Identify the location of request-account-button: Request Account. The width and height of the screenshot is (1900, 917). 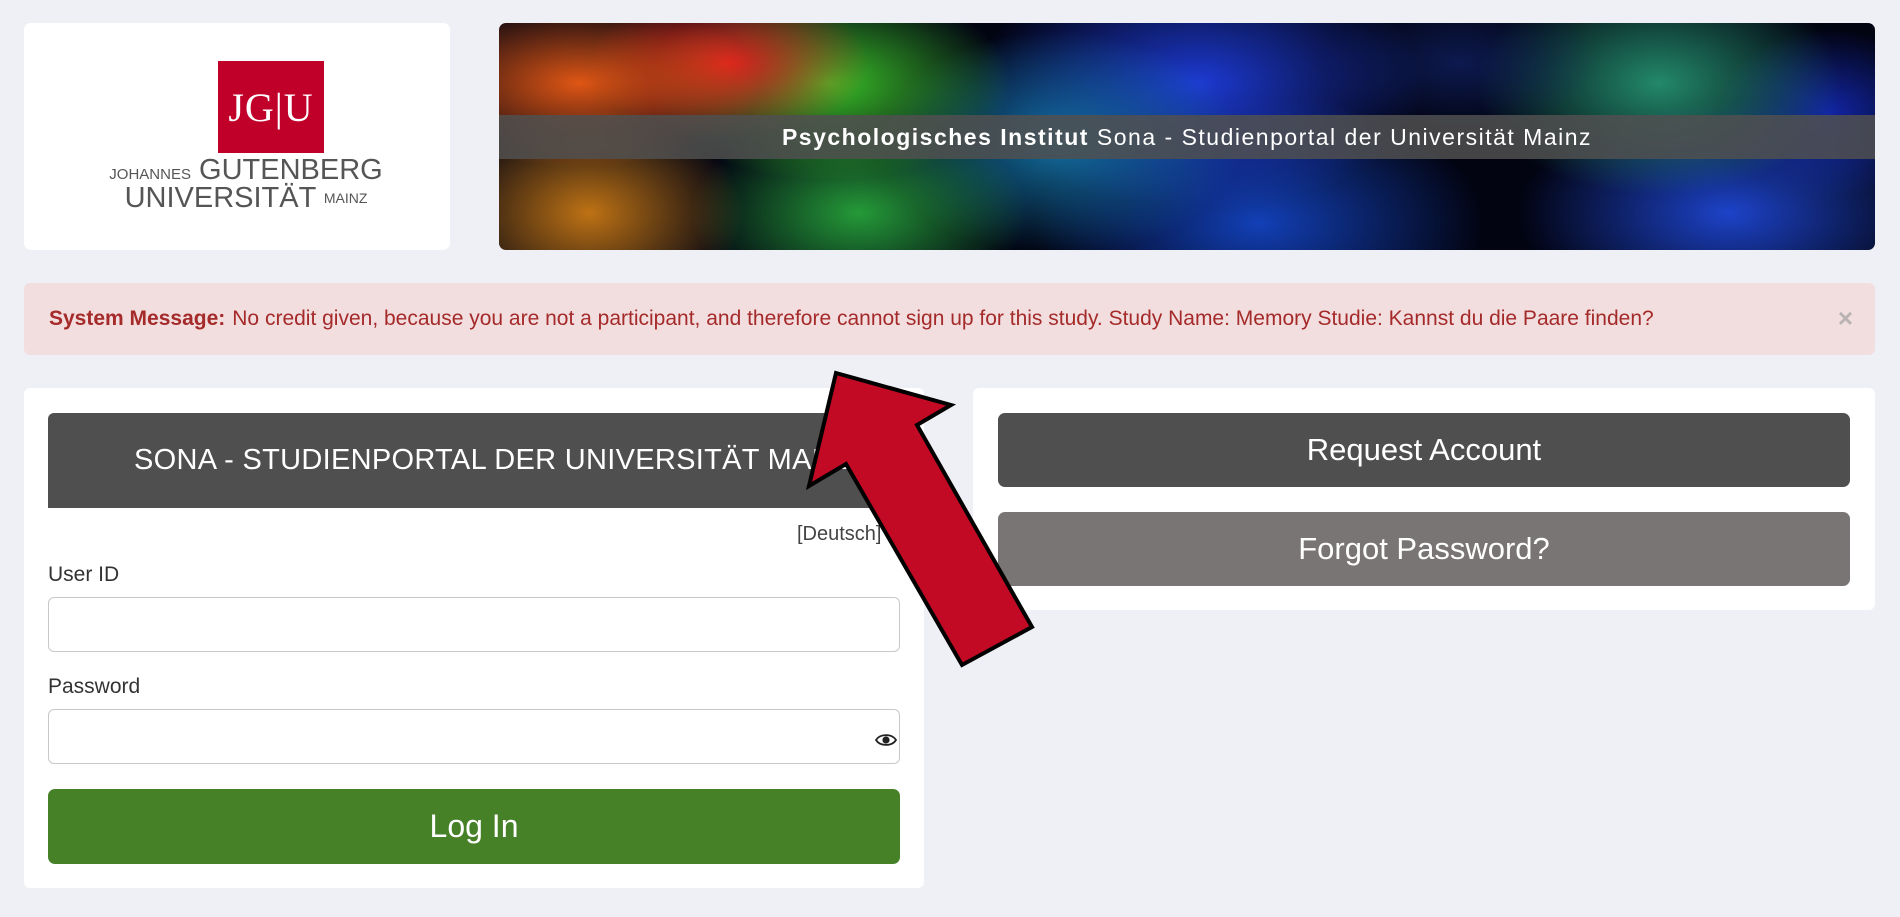
(1424, 450).